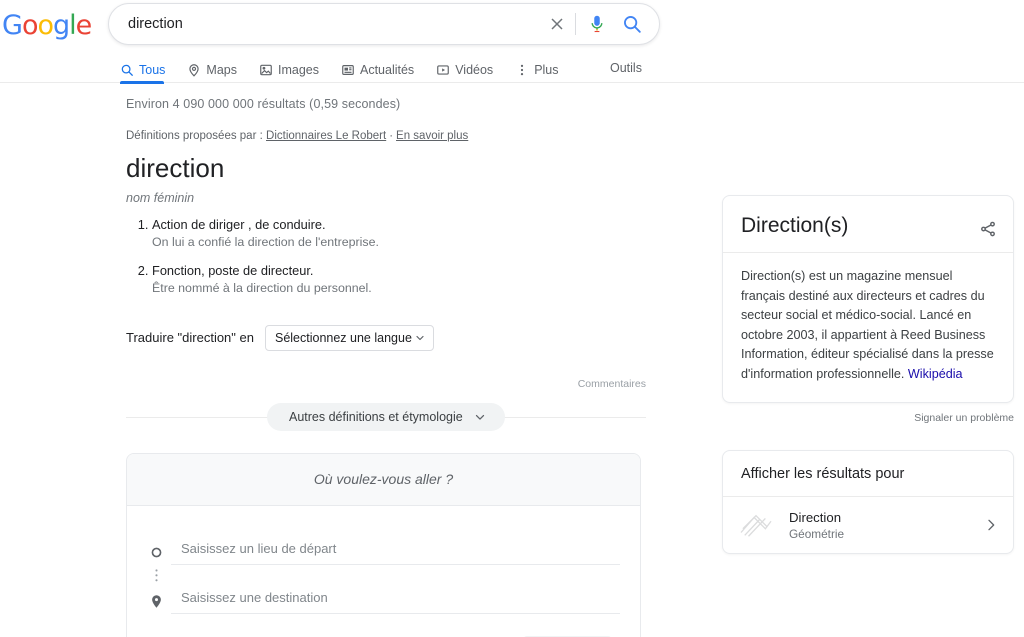  What do you see at coordinates (522, 70) in the screenshot?
I see `more-vertical-icon` at bounding box center [522, 70].